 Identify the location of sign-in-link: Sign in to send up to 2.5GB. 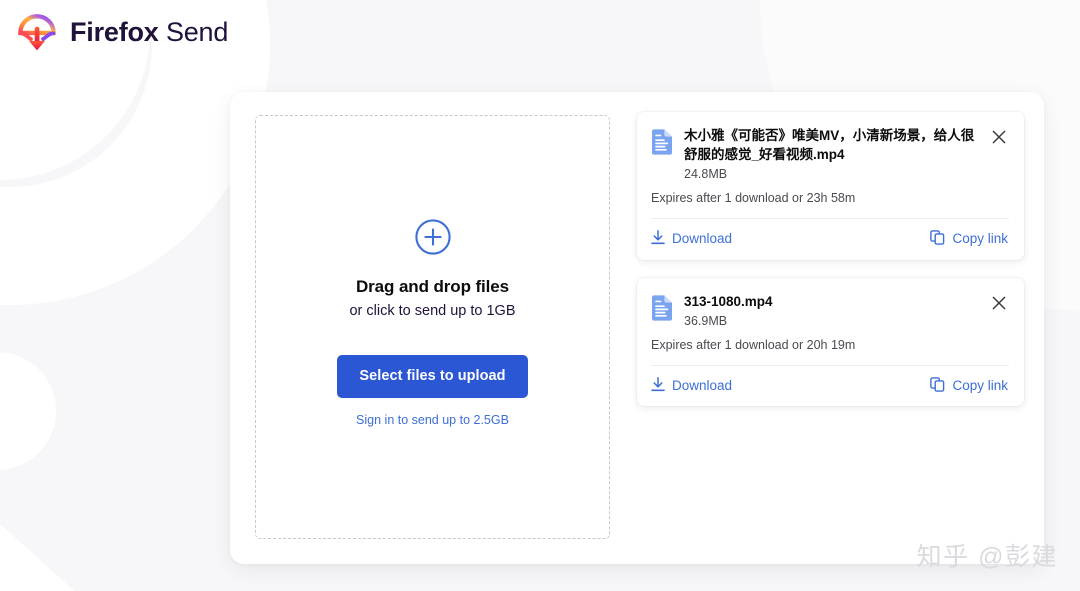
(432, 420).